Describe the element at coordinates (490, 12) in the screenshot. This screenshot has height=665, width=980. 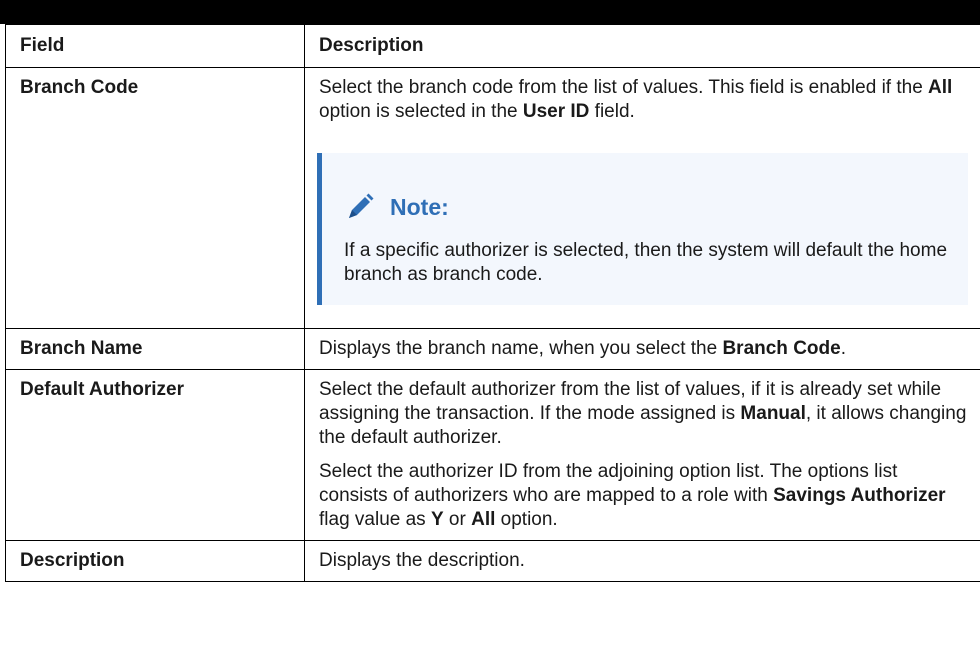
I see `top-bar` at that location.